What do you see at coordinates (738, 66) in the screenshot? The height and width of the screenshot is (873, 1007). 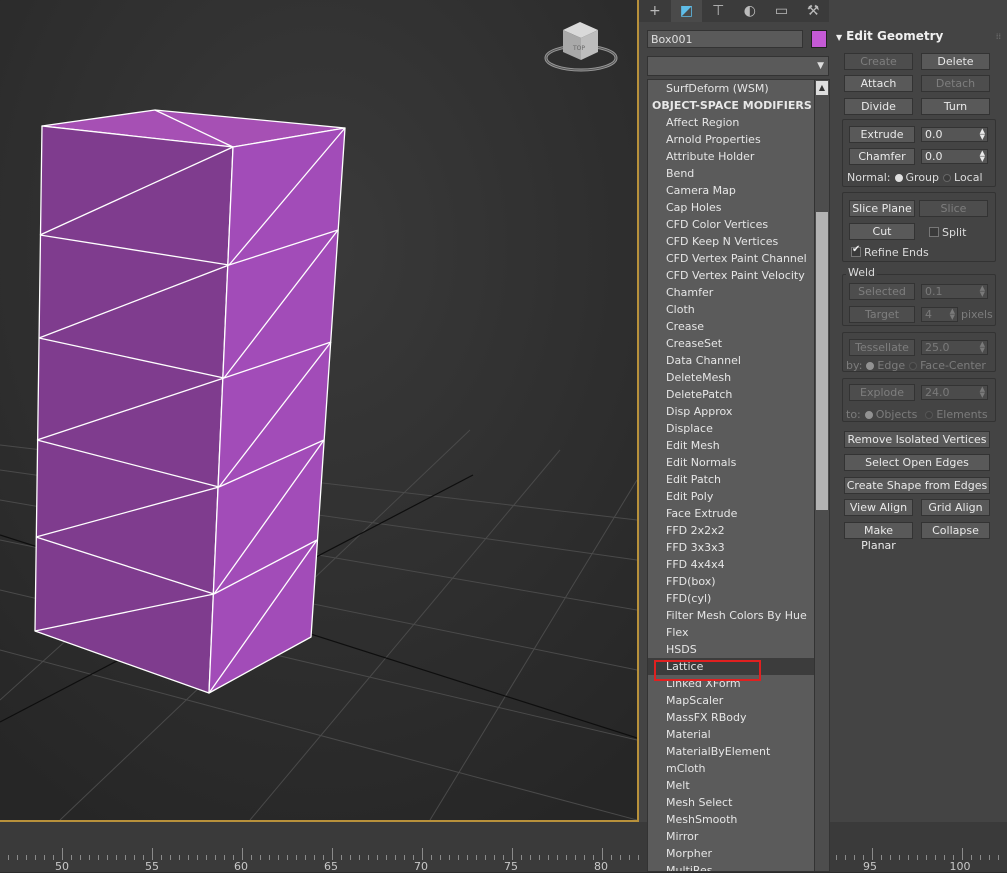 I see `modifier-list-dropdown: ▼` at bounding box center [738, 66].